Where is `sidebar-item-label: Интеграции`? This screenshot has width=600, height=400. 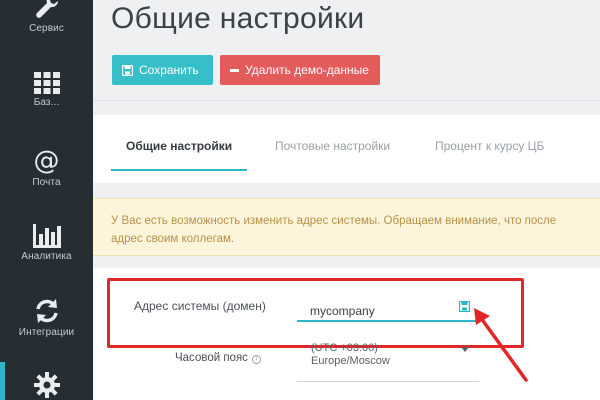 sidebar-item-label: Интеграции is located at coordinates (46, 332).